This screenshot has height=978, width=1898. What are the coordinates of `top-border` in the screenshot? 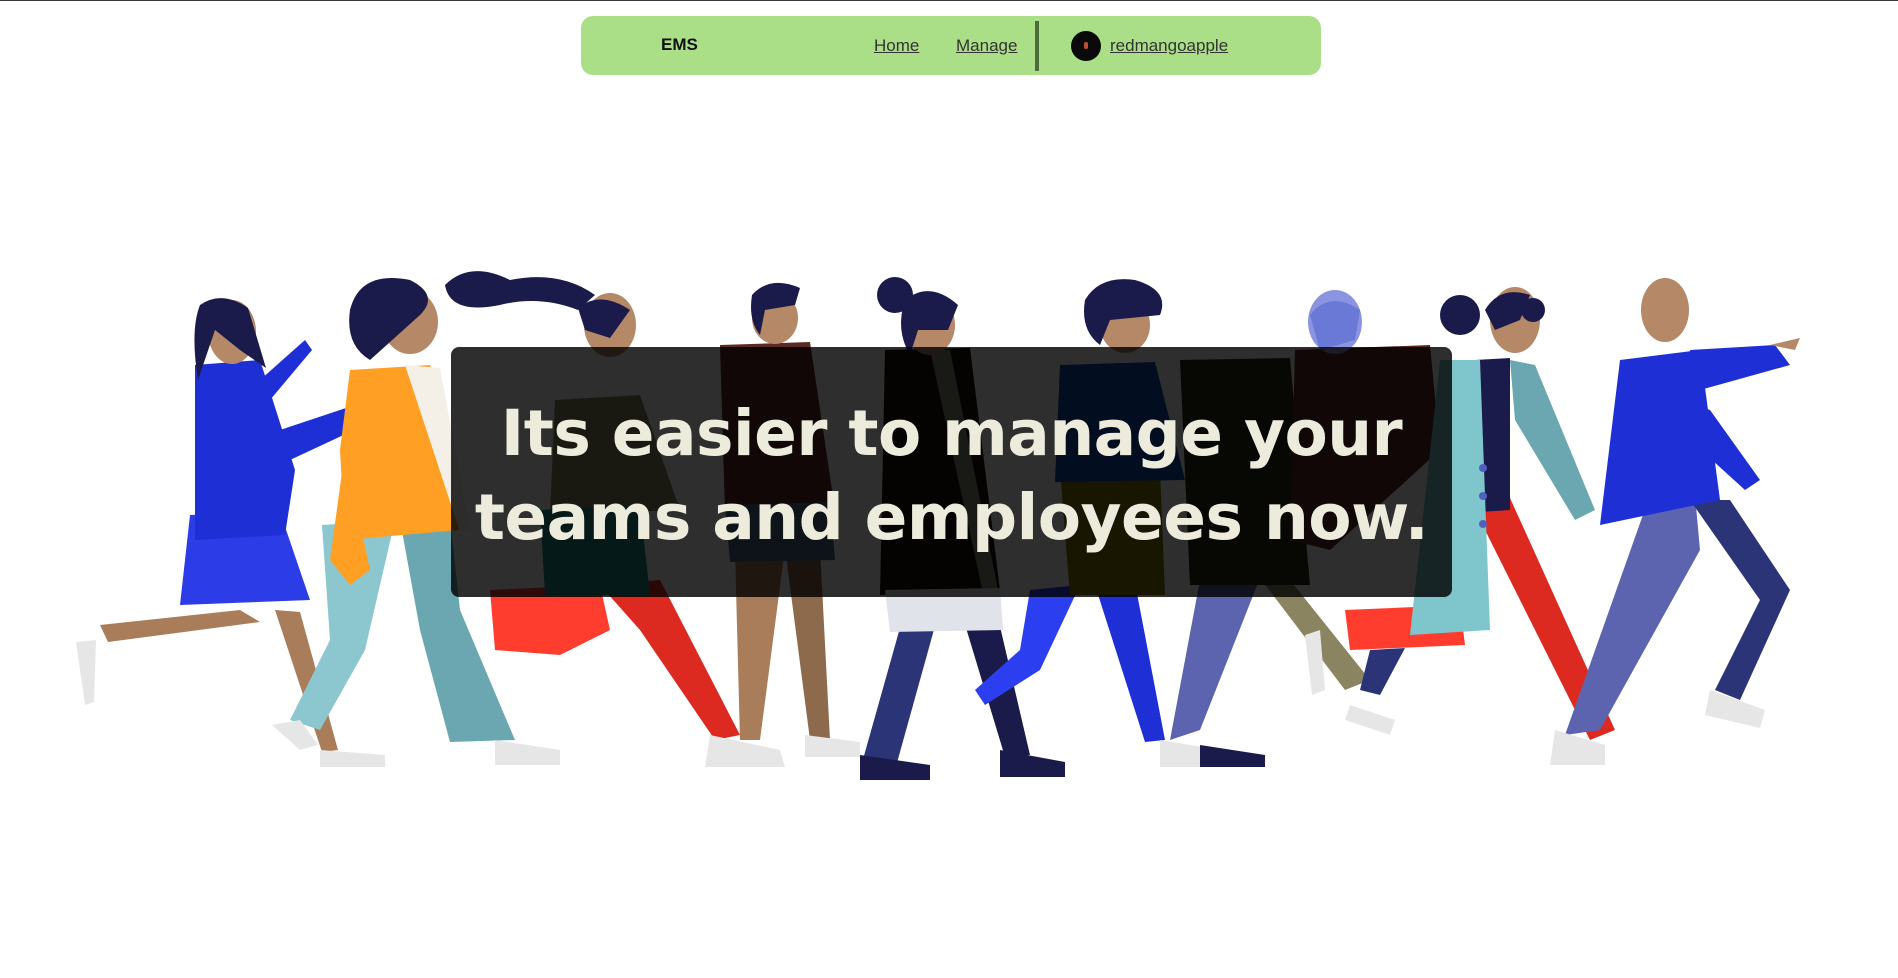 It's located at (949, 0).